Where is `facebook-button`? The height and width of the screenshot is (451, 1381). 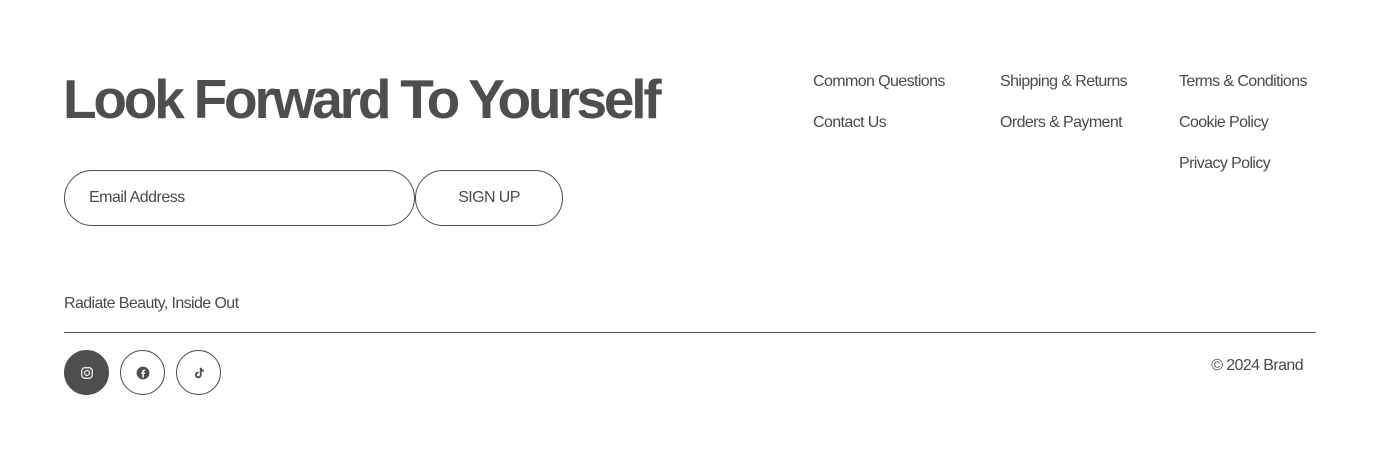 facebook-button is located at coordinates (142, 372).